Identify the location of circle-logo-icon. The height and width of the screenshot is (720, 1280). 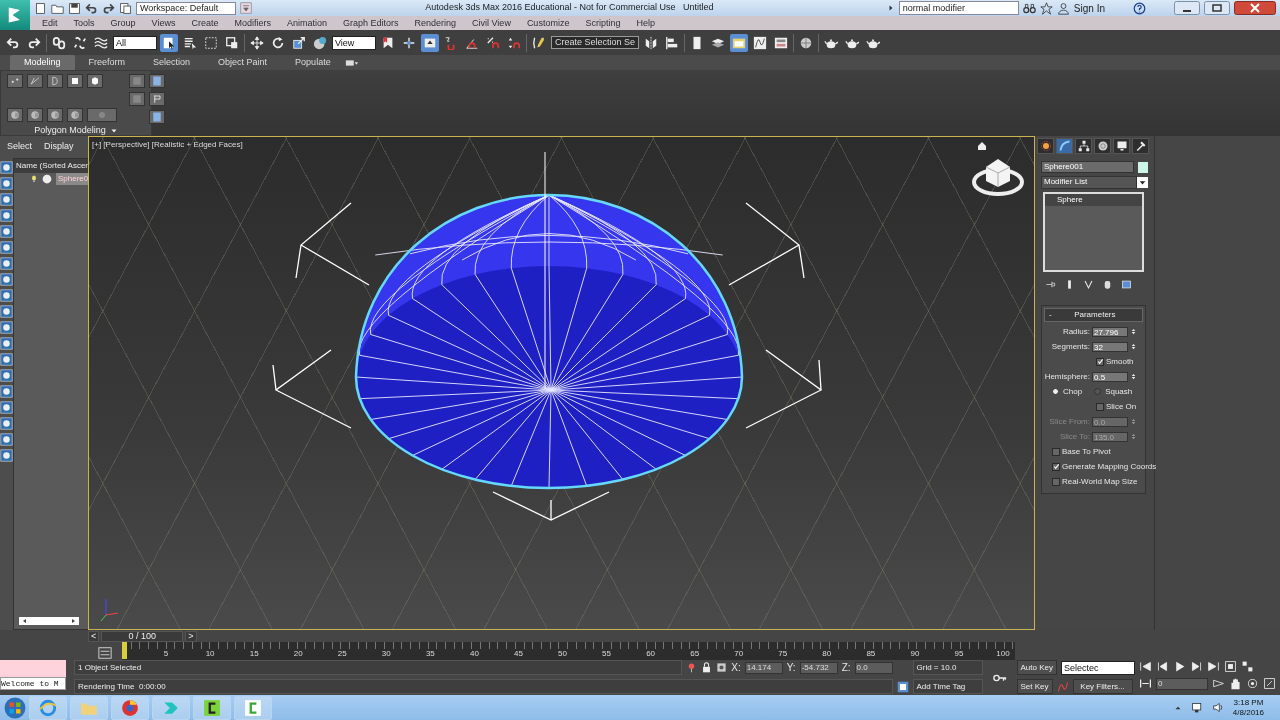
(130, 707).